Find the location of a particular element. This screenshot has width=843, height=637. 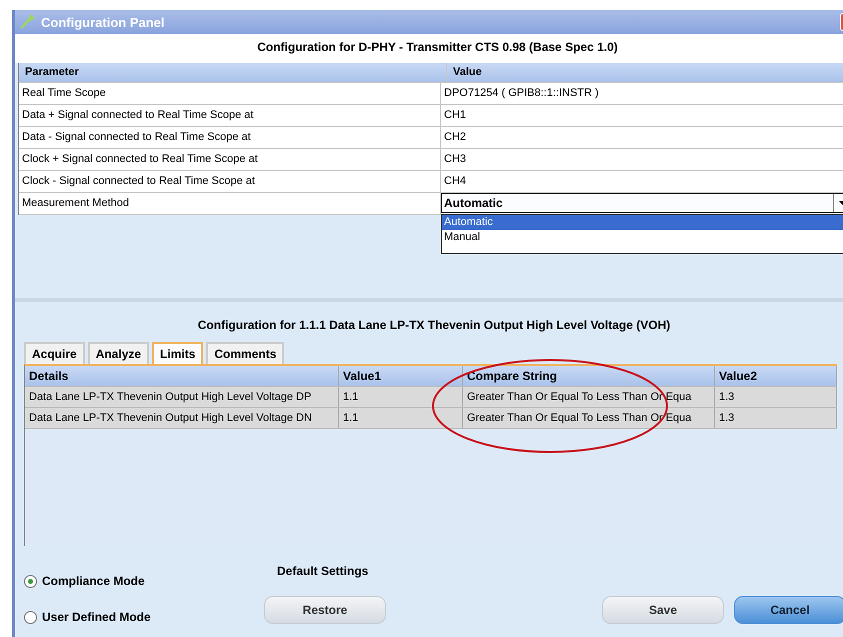

table-cell-text: CH2 is located at coordinates (455, 137).